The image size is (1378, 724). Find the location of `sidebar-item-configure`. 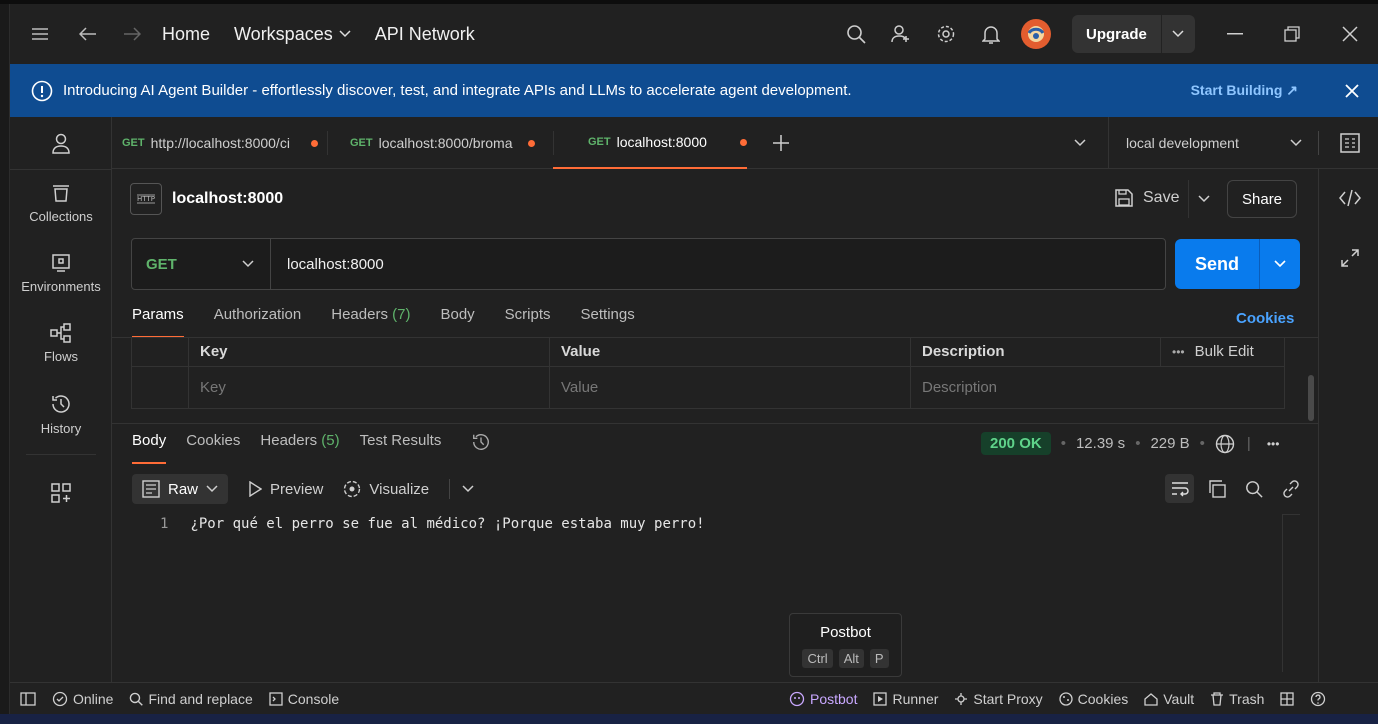

sidebar-item-configure is located at coordinates (61, 493).